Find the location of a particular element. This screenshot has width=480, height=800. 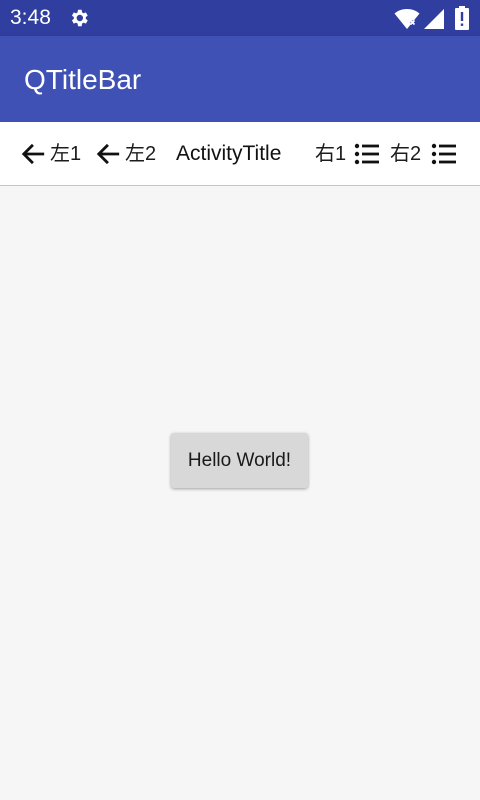

battery-icon is located at coordinates (462, 18).